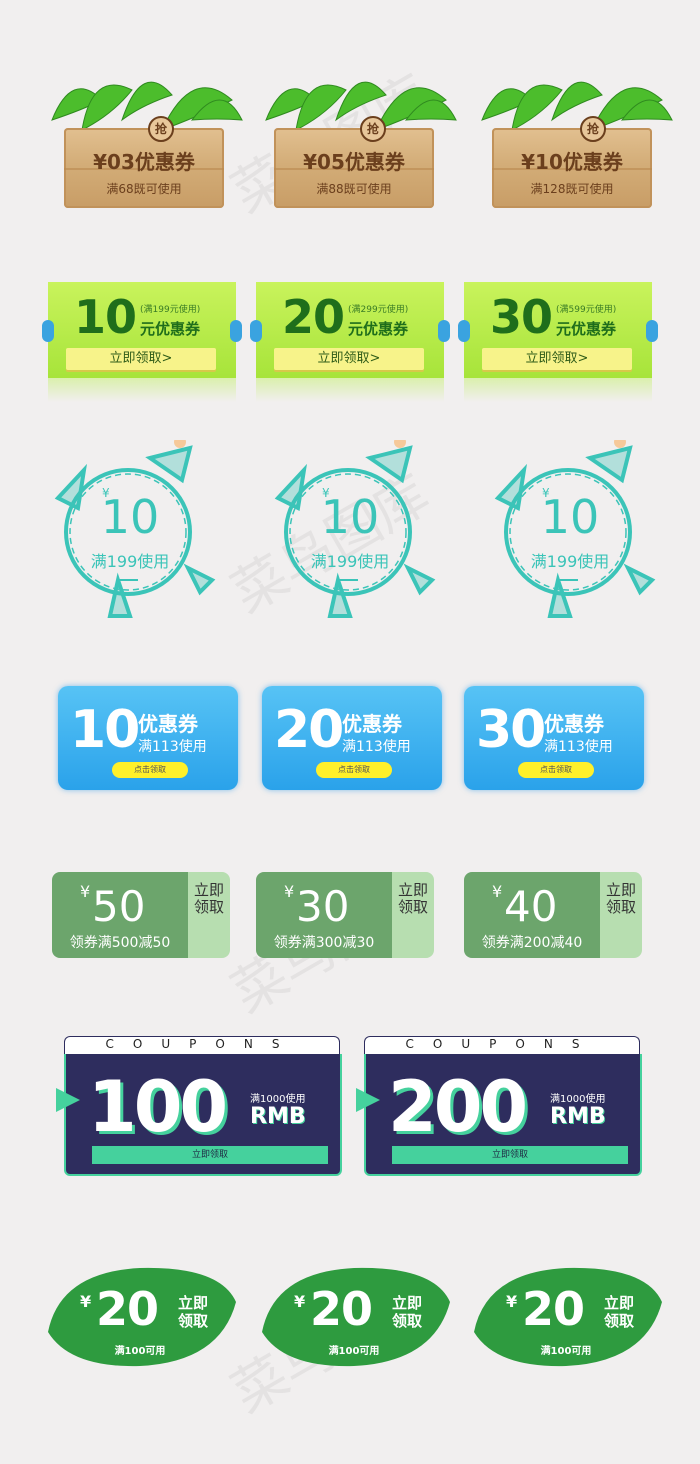  I want to click on coupon-condition: 领券满200减40, so click(532, 943).